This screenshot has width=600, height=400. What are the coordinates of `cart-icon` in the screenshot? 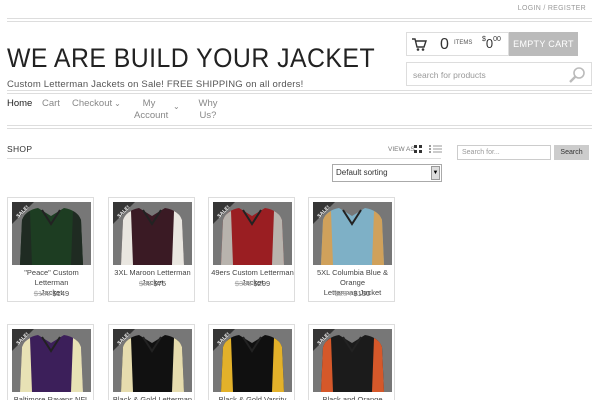 It's located at (419, 44).